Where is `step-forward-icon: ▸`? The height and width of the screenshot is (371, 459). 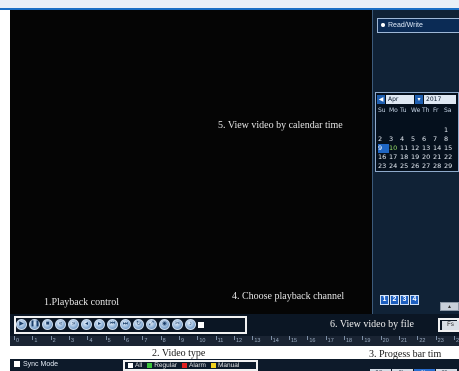 step-forward-icon: ▸ is located at coordinates (99, 324).